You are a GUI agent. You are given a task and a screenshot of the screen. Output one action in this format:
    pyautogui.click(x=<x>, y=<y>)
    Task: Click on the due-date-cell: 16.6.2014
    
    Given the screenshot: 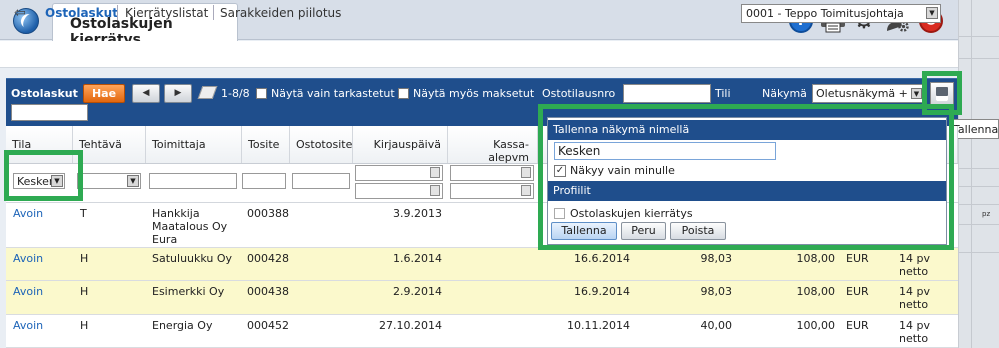 What is the action you would take?
    pyautogui.click(x=602, y=258)
    